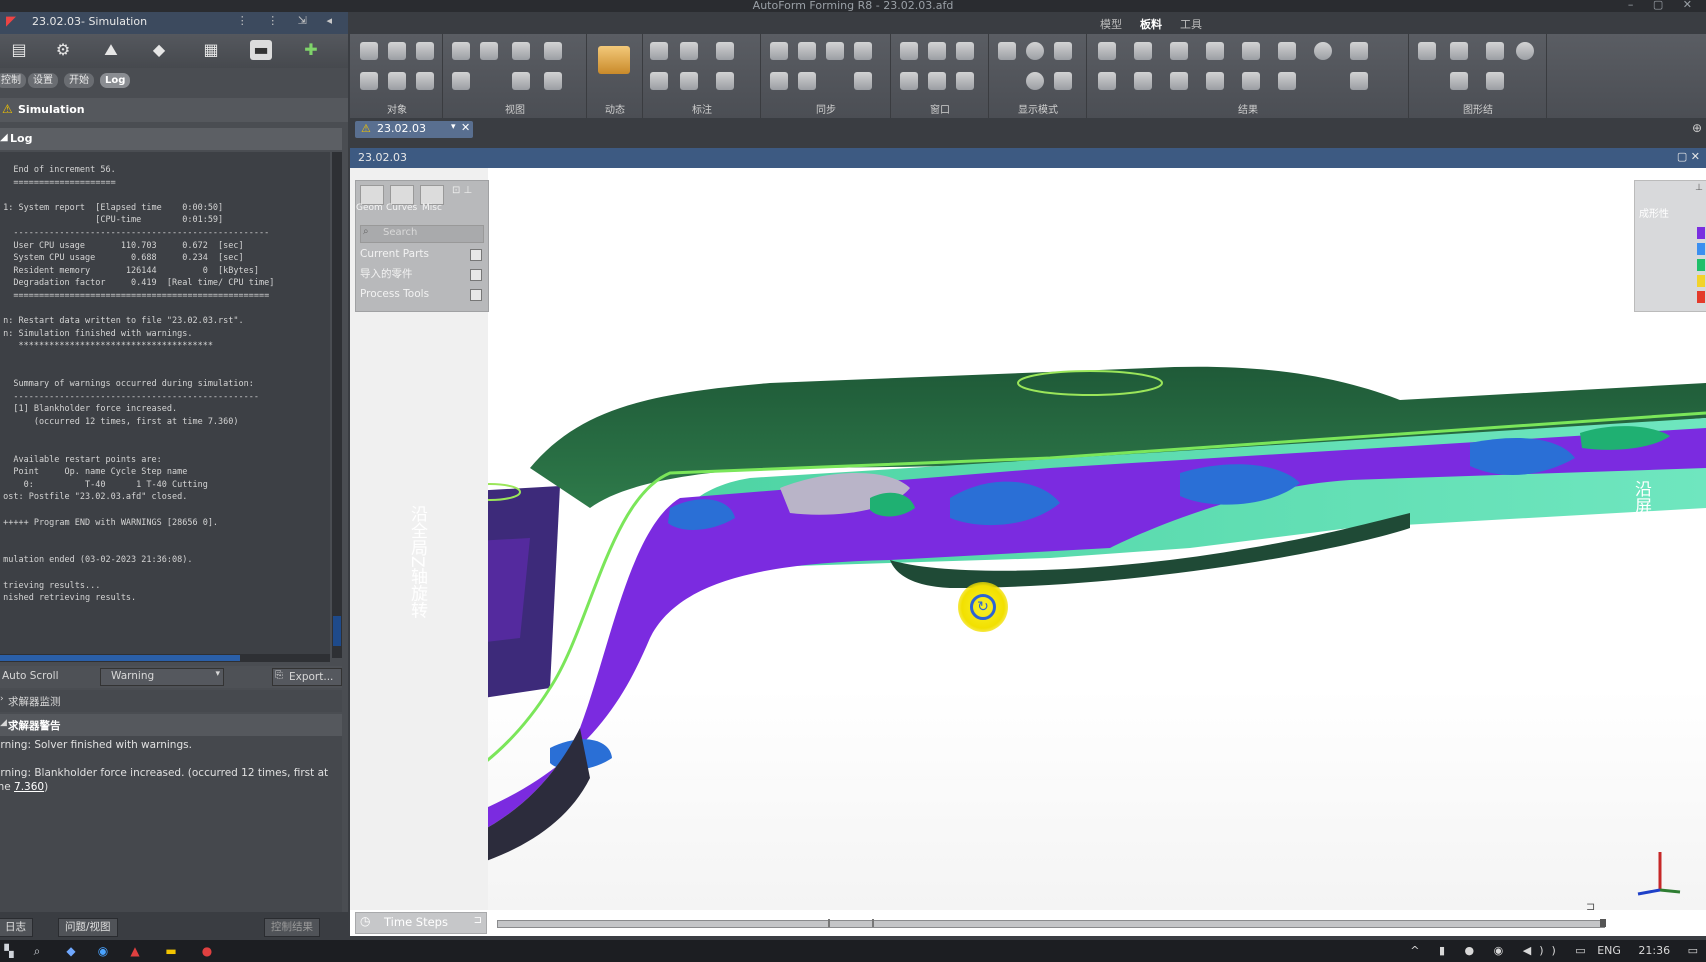 The width and height of the screenshot is (1706, 962). I want to click on log-horizontal-scrollbar, so click(165, 658).